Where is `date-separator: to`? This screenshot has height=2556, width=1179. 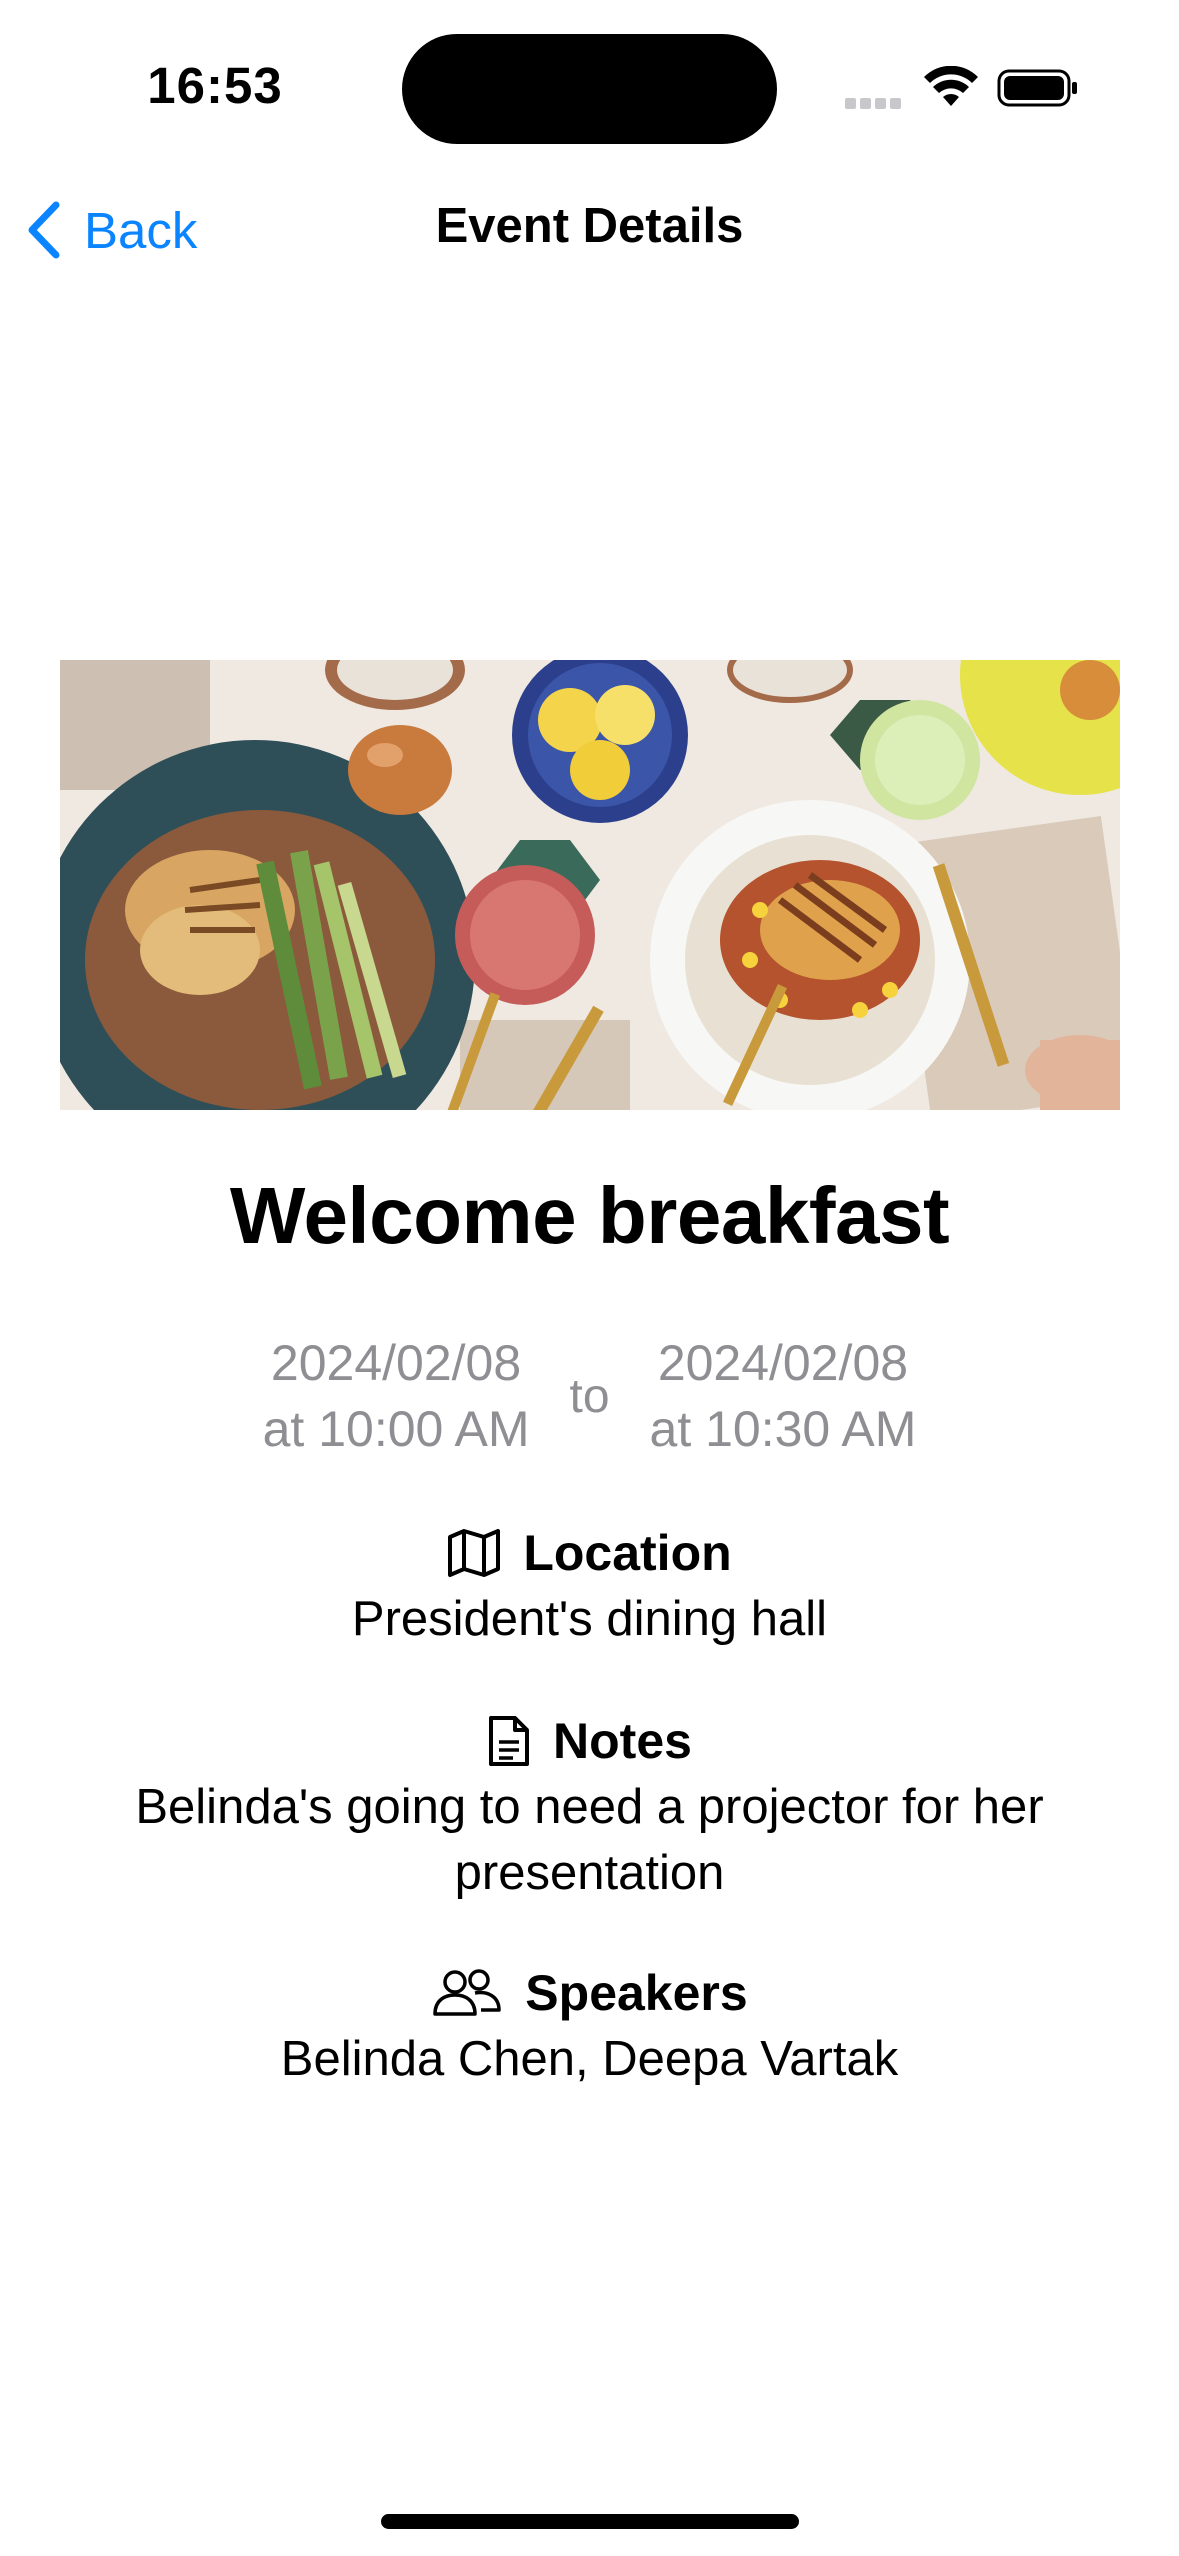
date-separator: to is located at coordinates (589, 1396).